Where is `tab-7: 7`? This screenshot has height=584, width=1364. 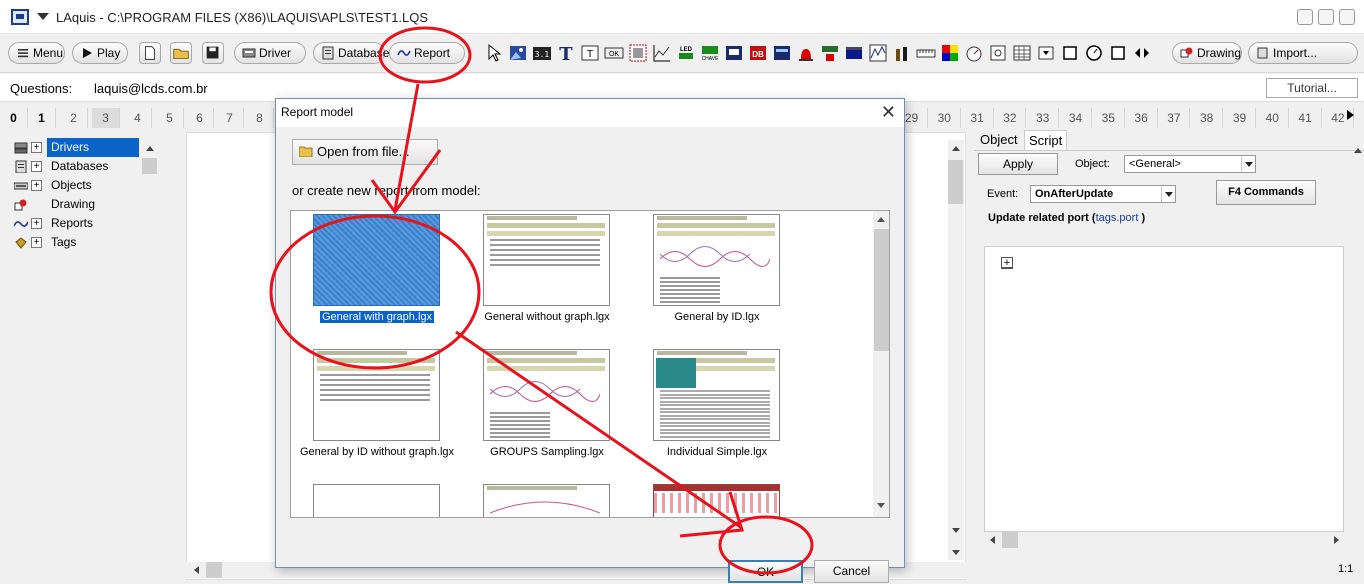
tab-7: 7 is located at coordinates (230, 118).